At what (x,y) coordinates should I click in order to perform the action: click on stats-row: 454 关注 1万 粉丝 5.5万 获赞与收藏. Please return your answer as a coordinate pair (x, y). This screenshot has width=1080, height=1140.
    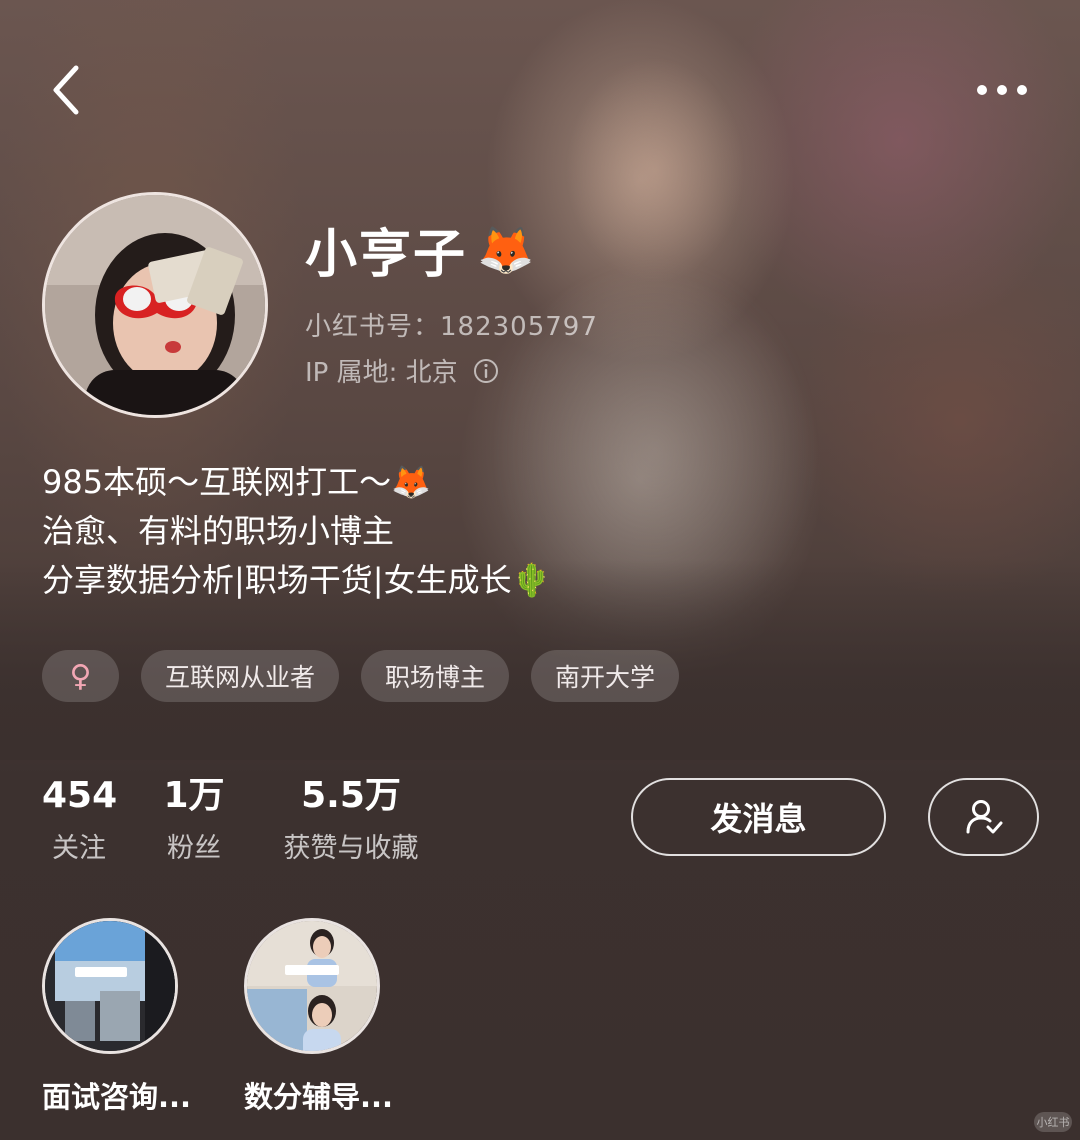
    Looking at the image, I should click on (300, 824).